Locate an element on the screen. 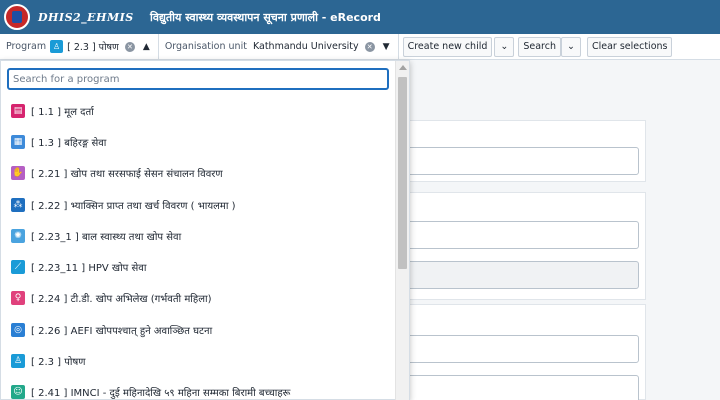  program-list-item-label: [ 1.1 ] मूल दर्ता is located at coordinates (62, 112).